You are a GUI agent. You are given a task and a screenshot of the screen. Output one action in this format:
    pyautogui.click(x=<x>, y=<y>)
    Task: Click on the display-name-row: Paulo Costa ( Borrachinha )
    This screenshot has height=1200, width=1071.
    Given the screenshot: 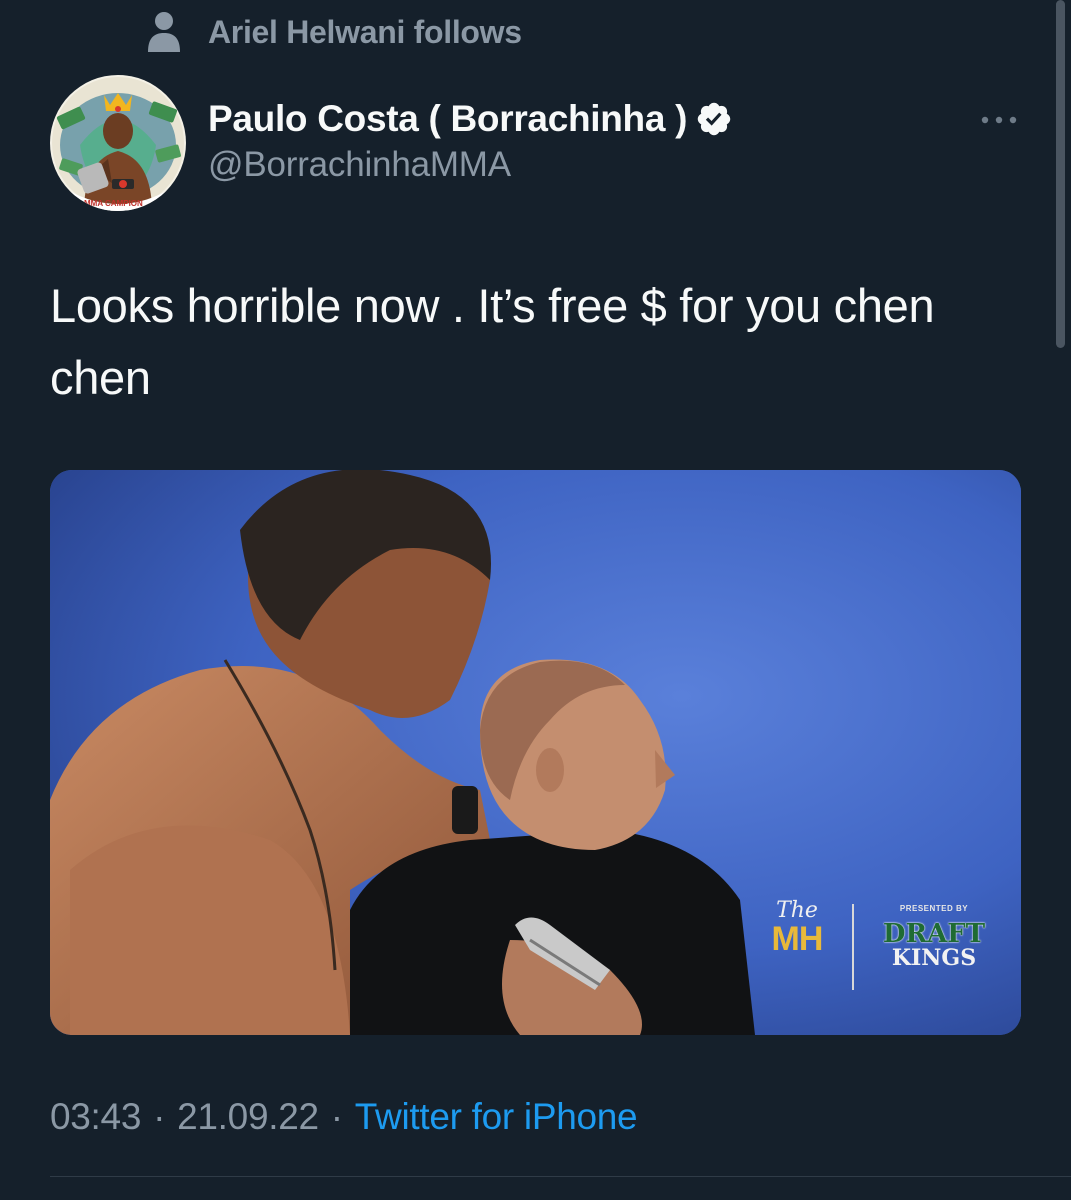 What is the action you would take?
    pyautogui.click(x=470, y=119)
    